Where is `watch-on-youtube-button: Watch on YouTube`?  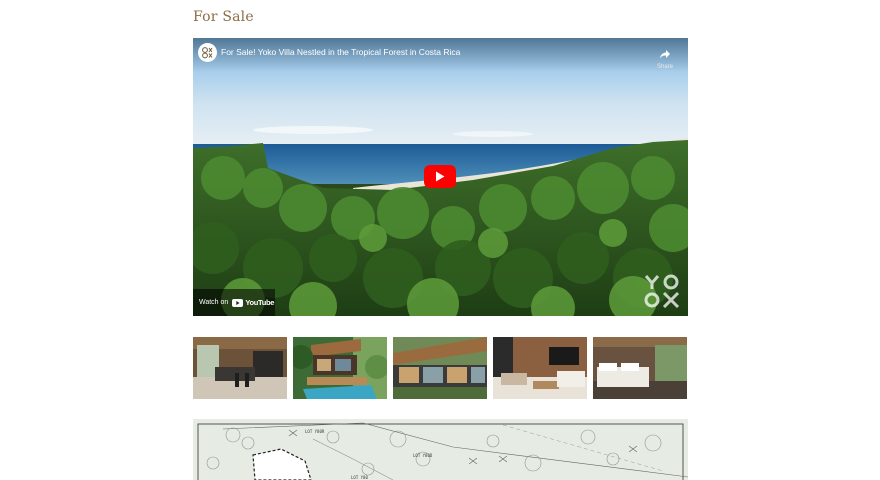
watch-on-youtube-button: Watch on YouTube is located at coordinates (234, 302).